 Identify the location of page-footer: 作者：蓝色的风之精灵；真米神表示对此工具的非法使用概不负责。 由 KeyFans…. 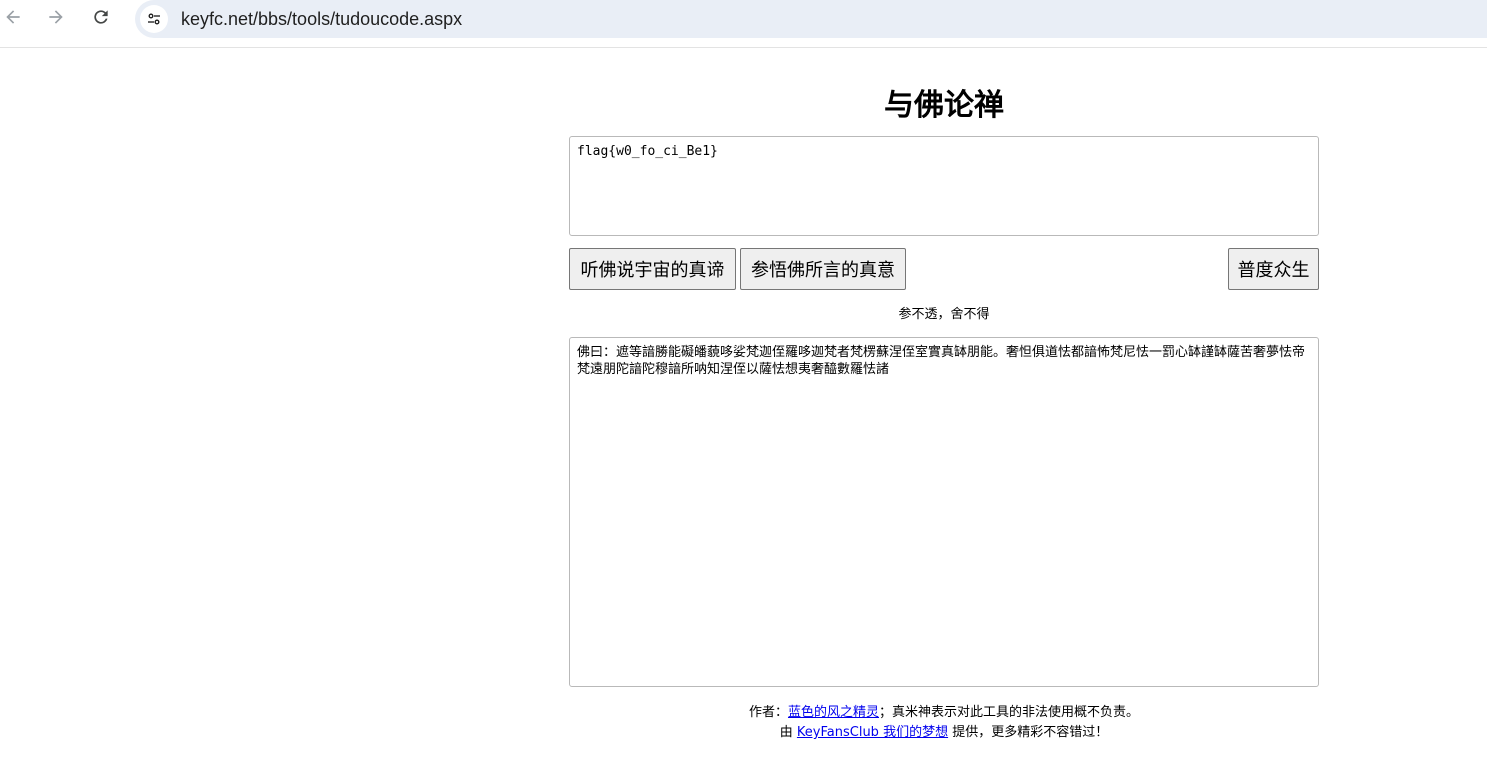
(944, 723).